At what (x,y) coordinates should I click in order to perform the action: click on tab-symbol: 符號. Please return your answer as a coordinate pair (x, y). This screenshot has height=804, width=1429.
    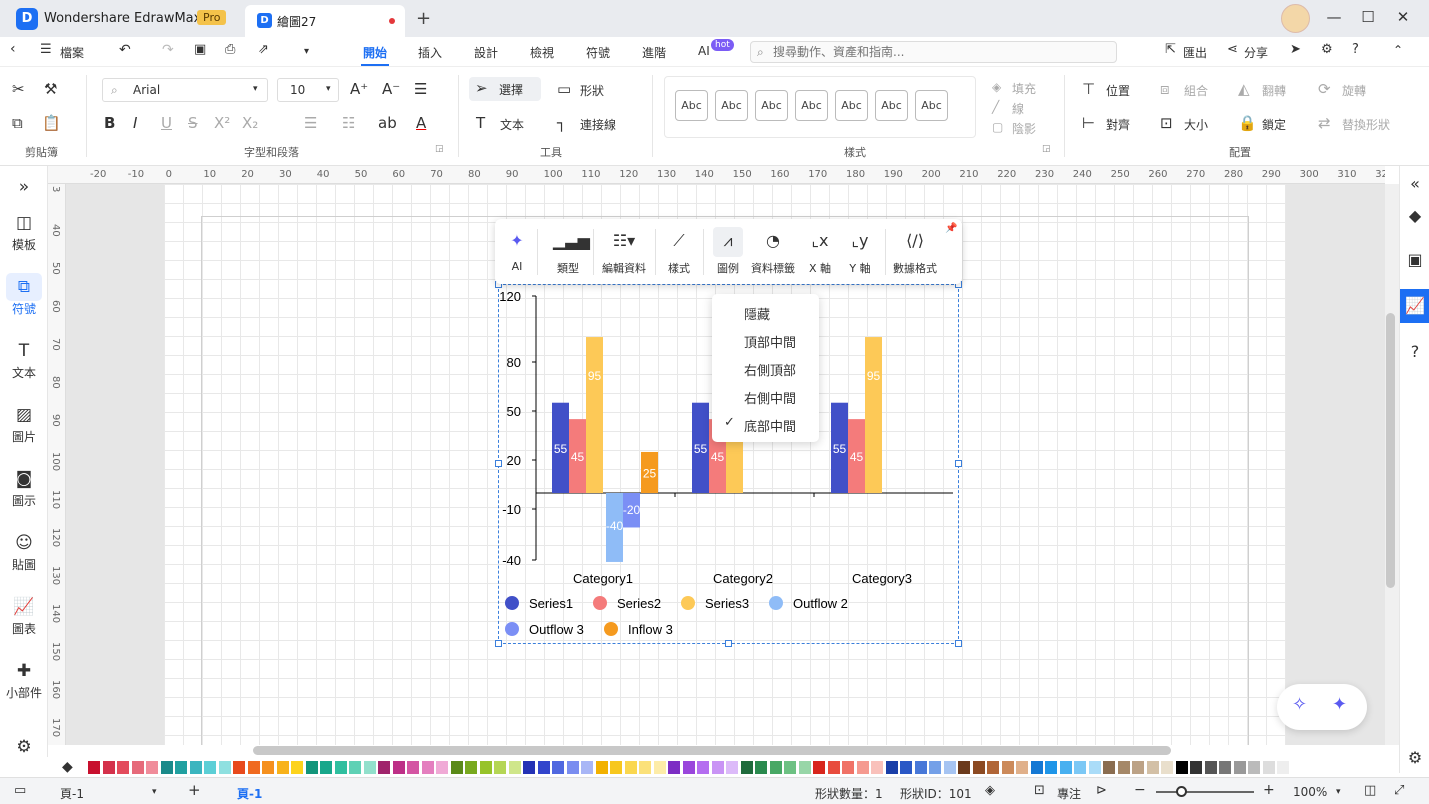
    Looking at the image, I should click on (598, 52).